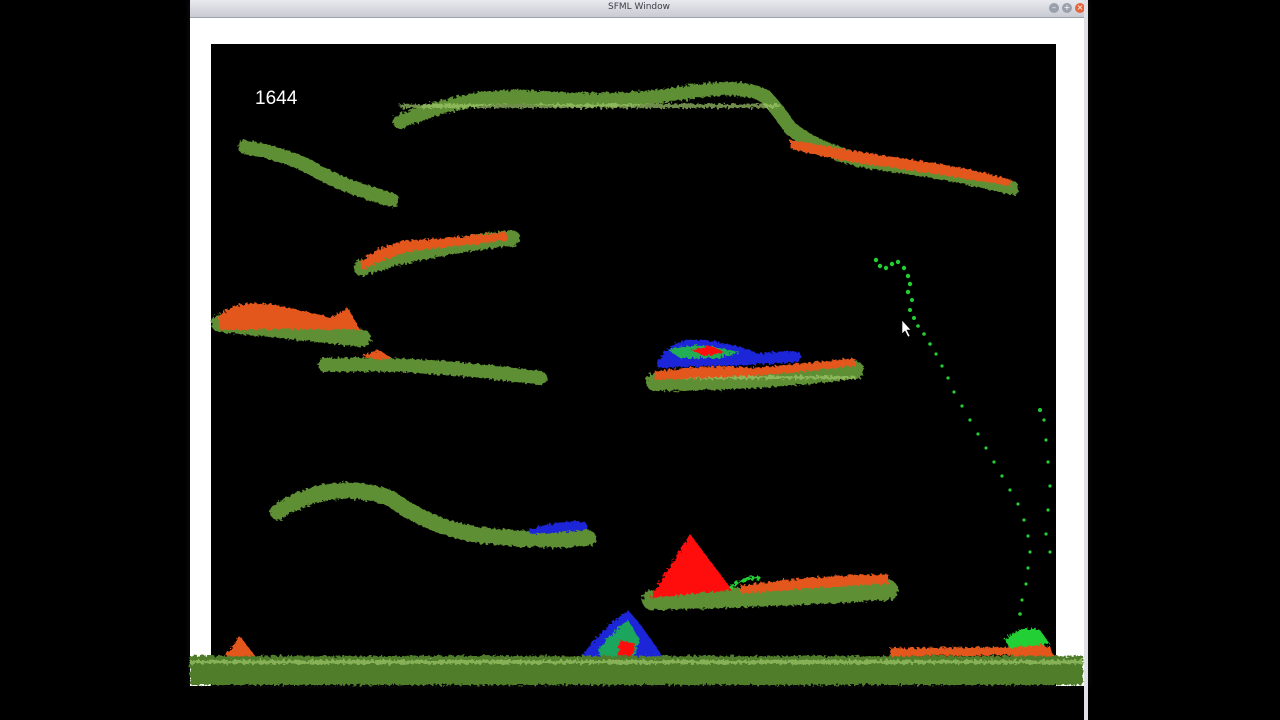 This screenshot has width=1280, height=720. I want to click on platform-top-left, so click(318, 173).